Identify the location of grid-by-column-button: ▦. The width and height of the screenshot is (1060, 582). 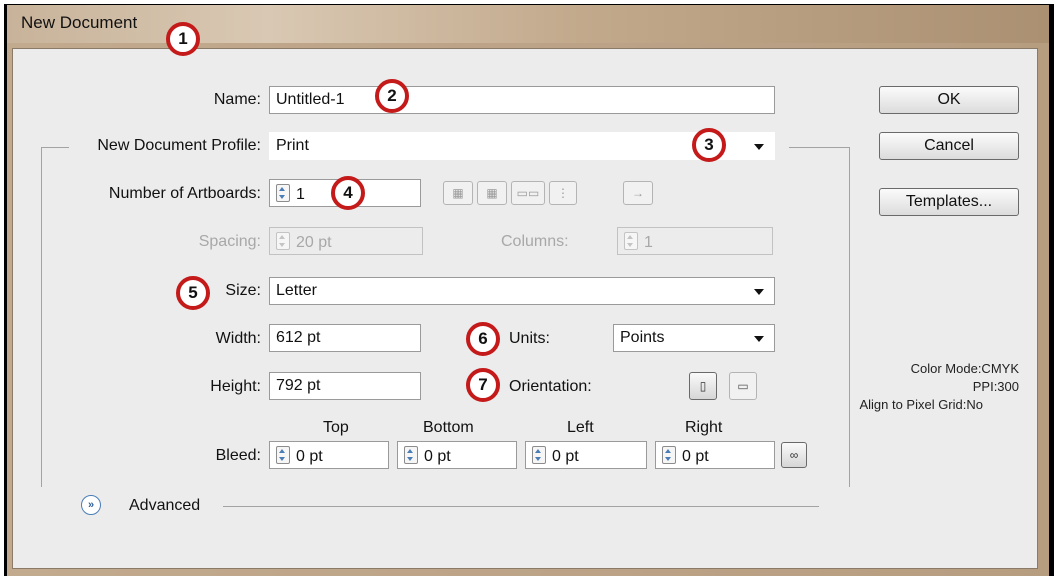
(492, 193).